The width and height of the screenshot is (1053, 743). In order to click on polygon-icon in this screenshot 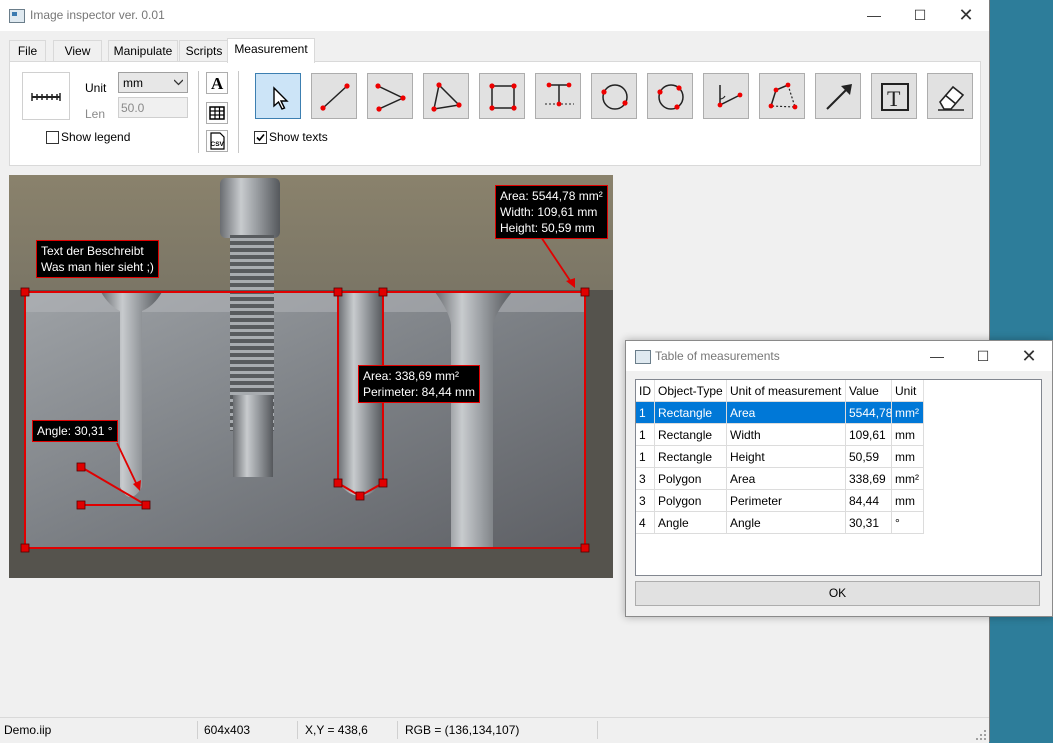, I will do `click(783, 96)`.